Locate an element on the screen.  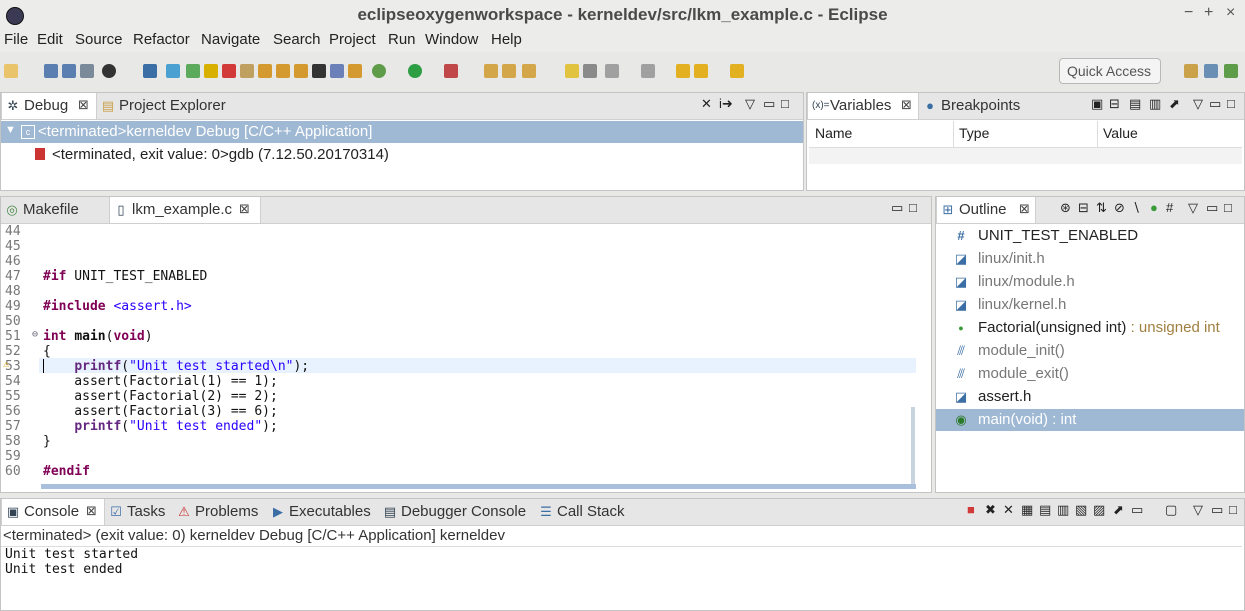
hide-non-public-icon: ● is located at coordinates (1154, 207).